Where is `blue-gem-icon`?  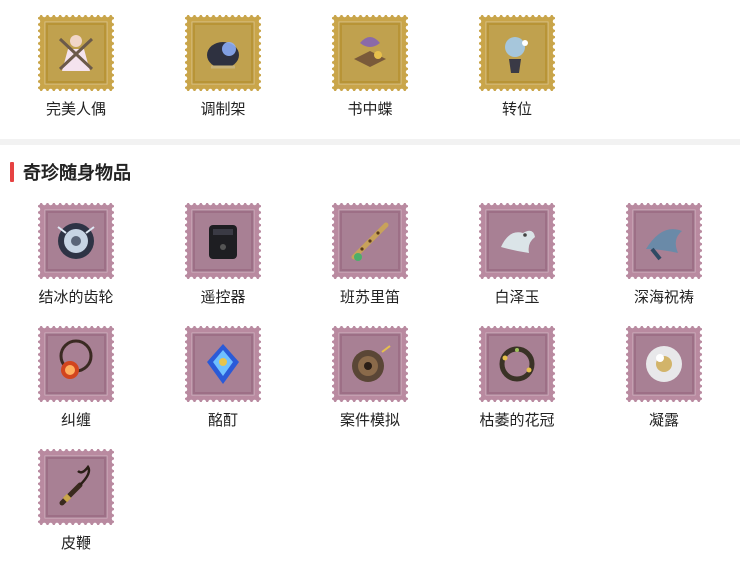
blue-gem-icon is located at coordinates (223, 364).